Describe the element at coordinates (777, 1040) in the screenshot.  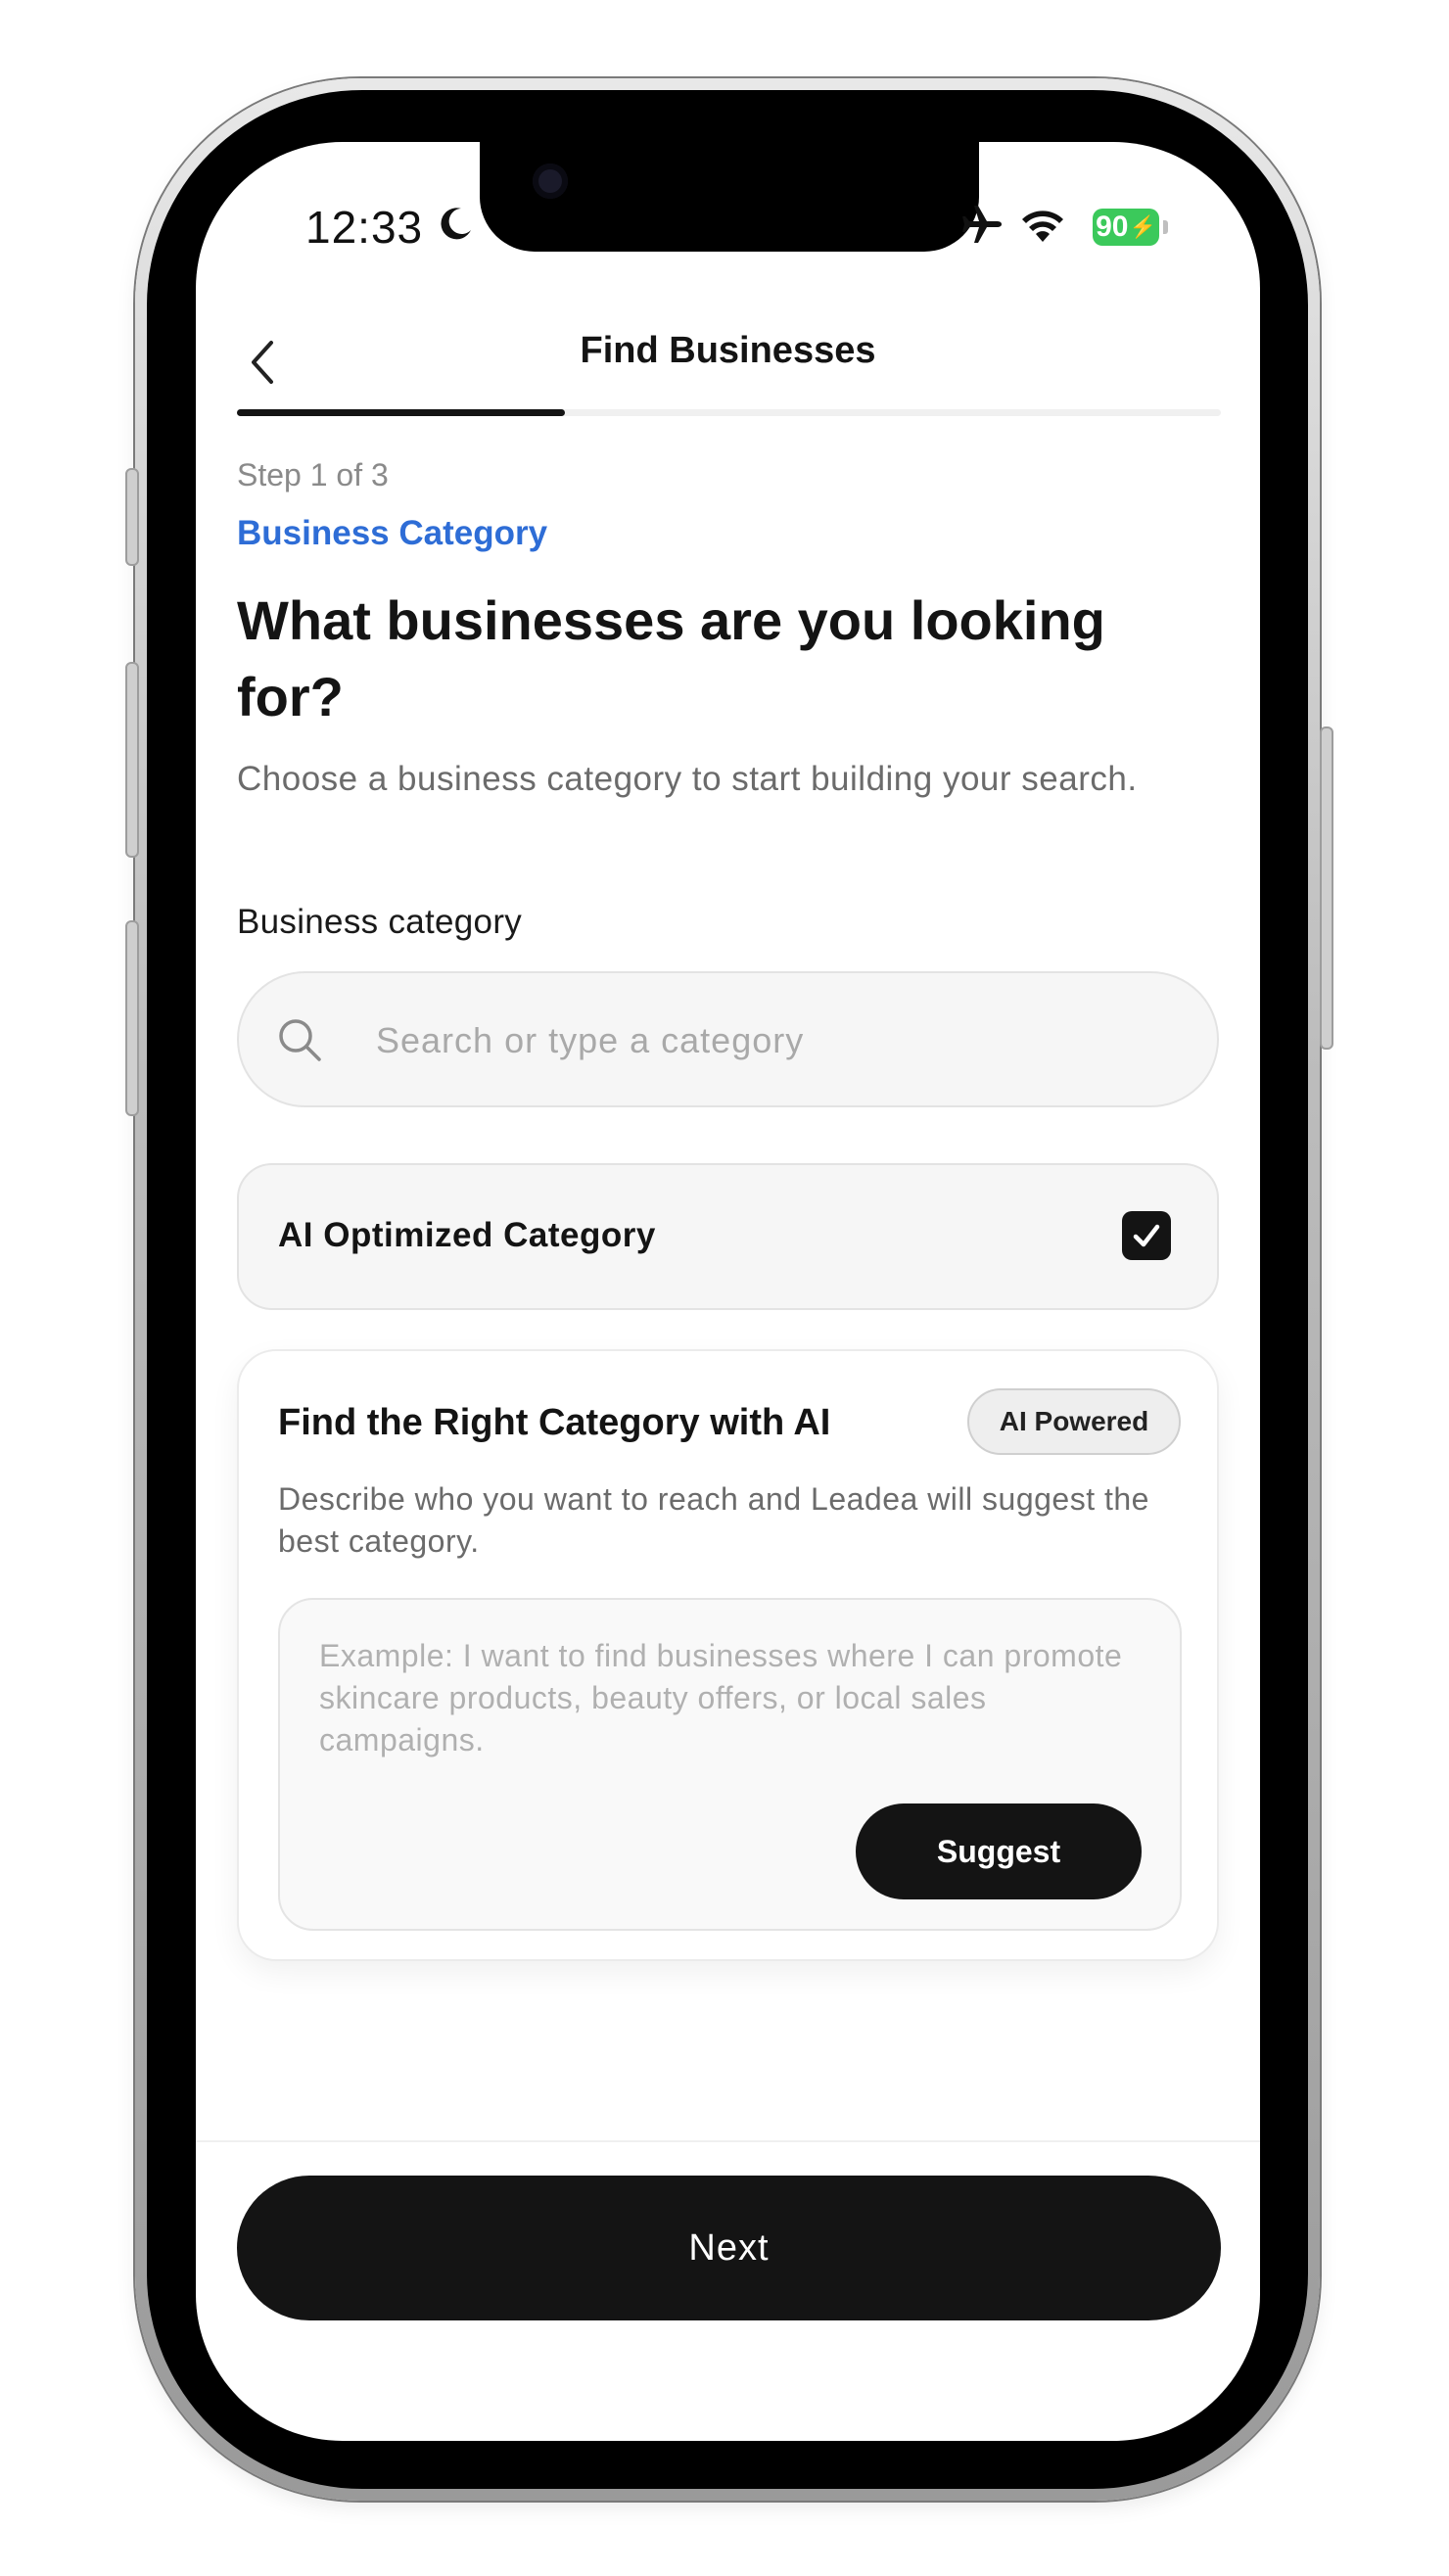
I see `category-search-input` at that location.